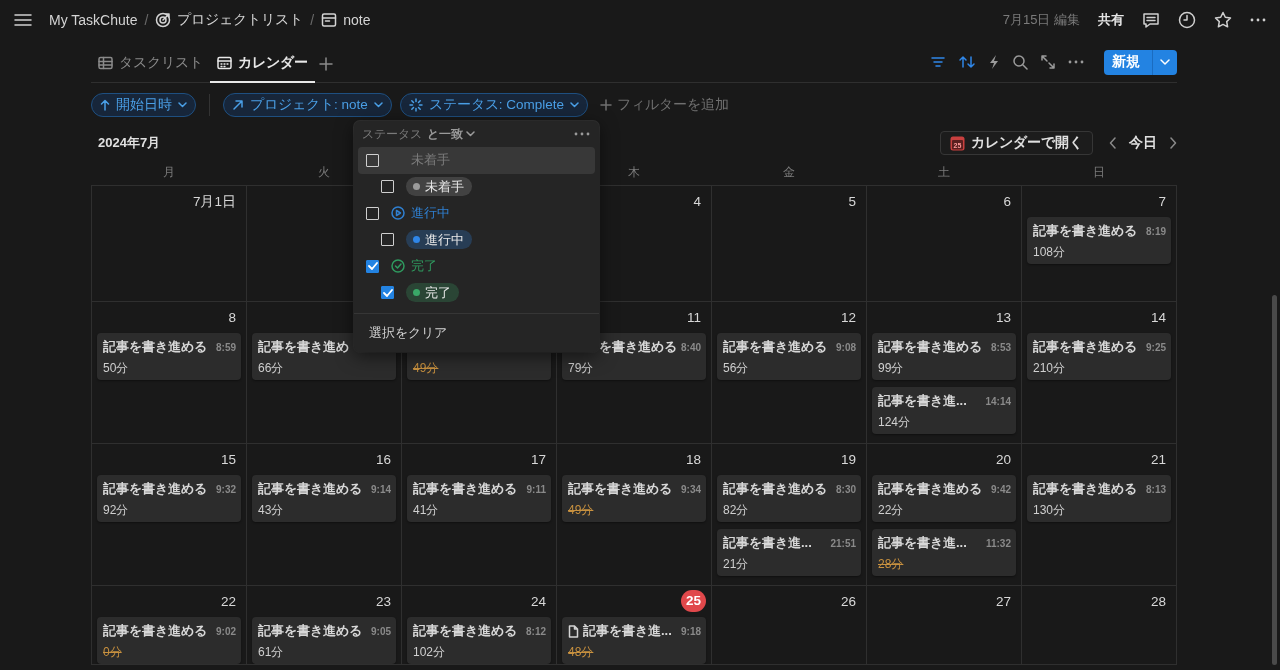 This screenshot has width=1280, height=670. Describe the element at coordinates (638, 347) in the screenshot. I see `event-title: を書き進める` at that location.